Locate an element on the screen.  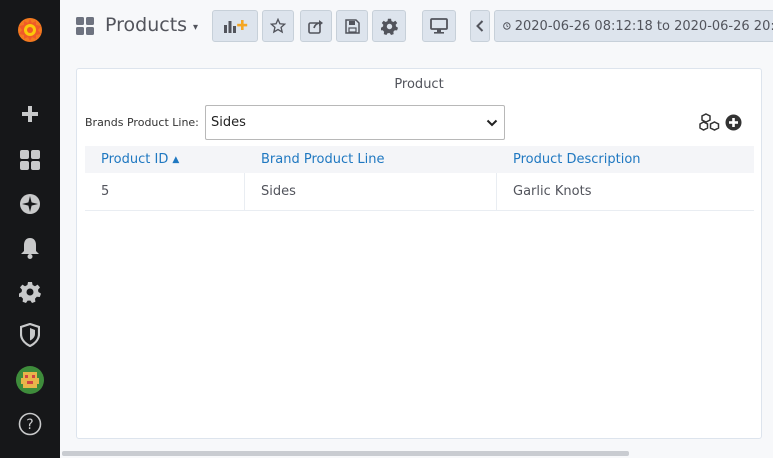
column-header-product-description: Product Description is located at coordinates (625, 159).